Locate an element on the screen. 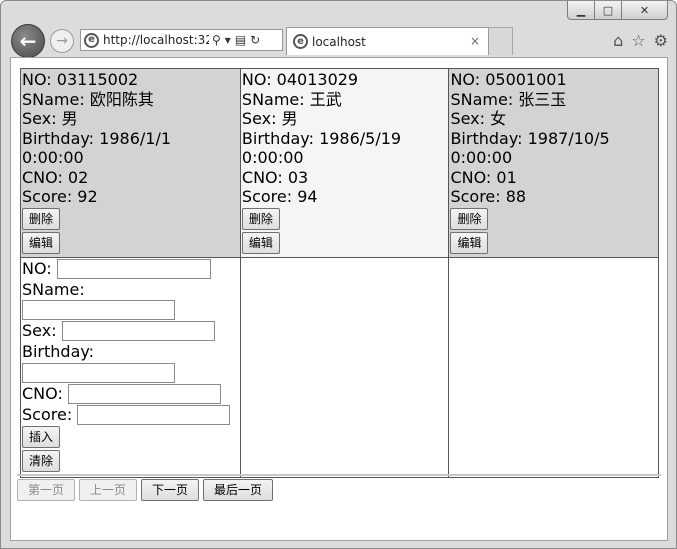 The height and width of the screenshot is (549, 677). refresh-icon: ↻ is located at coordinates (255, 40).